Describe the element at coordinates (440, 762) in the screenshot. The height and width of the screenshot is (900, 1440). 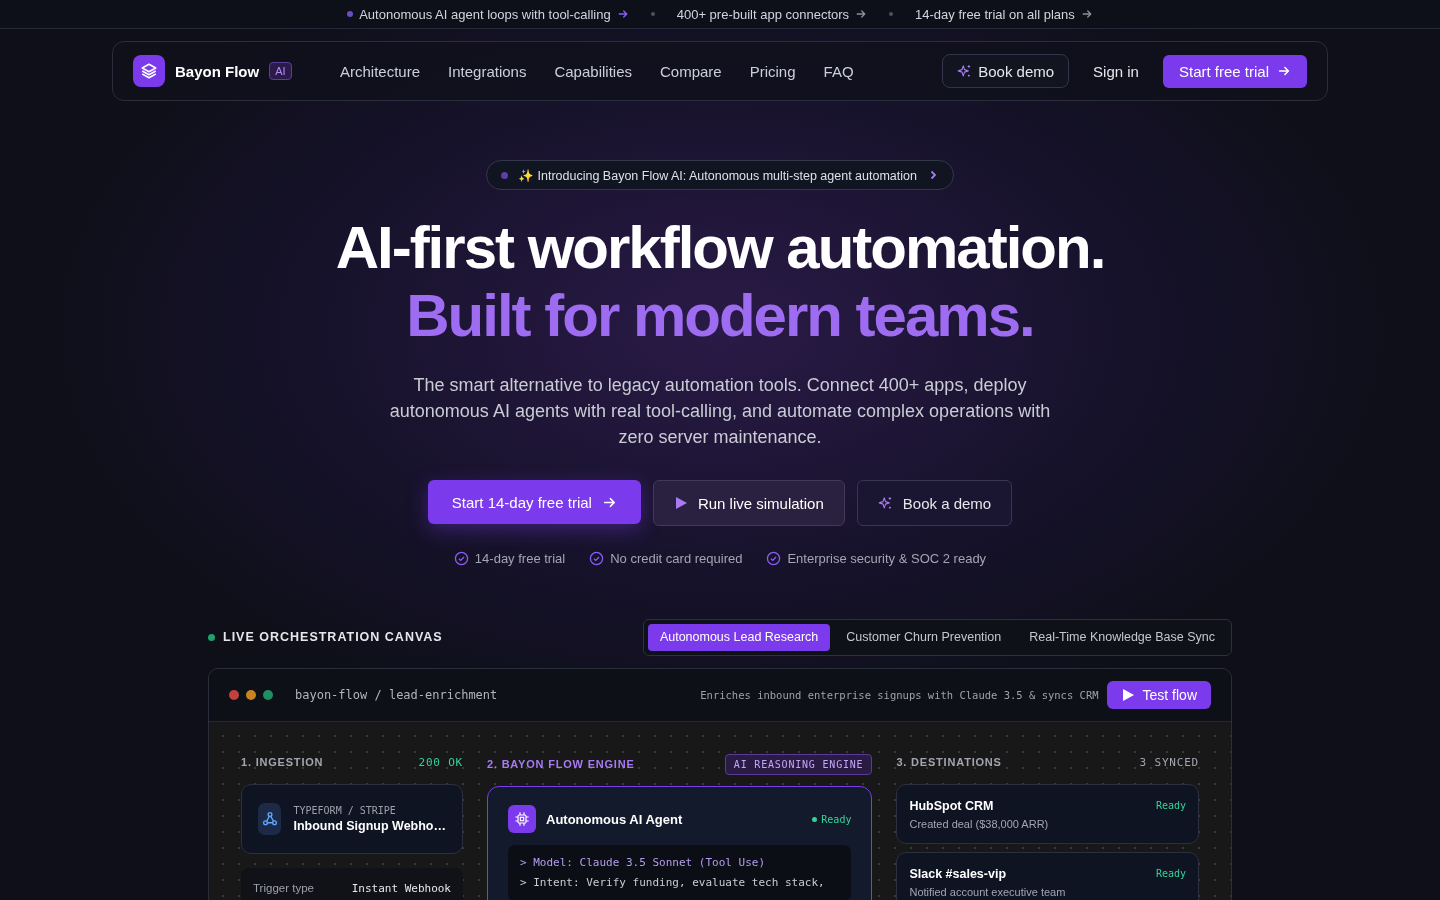
I see `status-text: 200 OK` at that location.